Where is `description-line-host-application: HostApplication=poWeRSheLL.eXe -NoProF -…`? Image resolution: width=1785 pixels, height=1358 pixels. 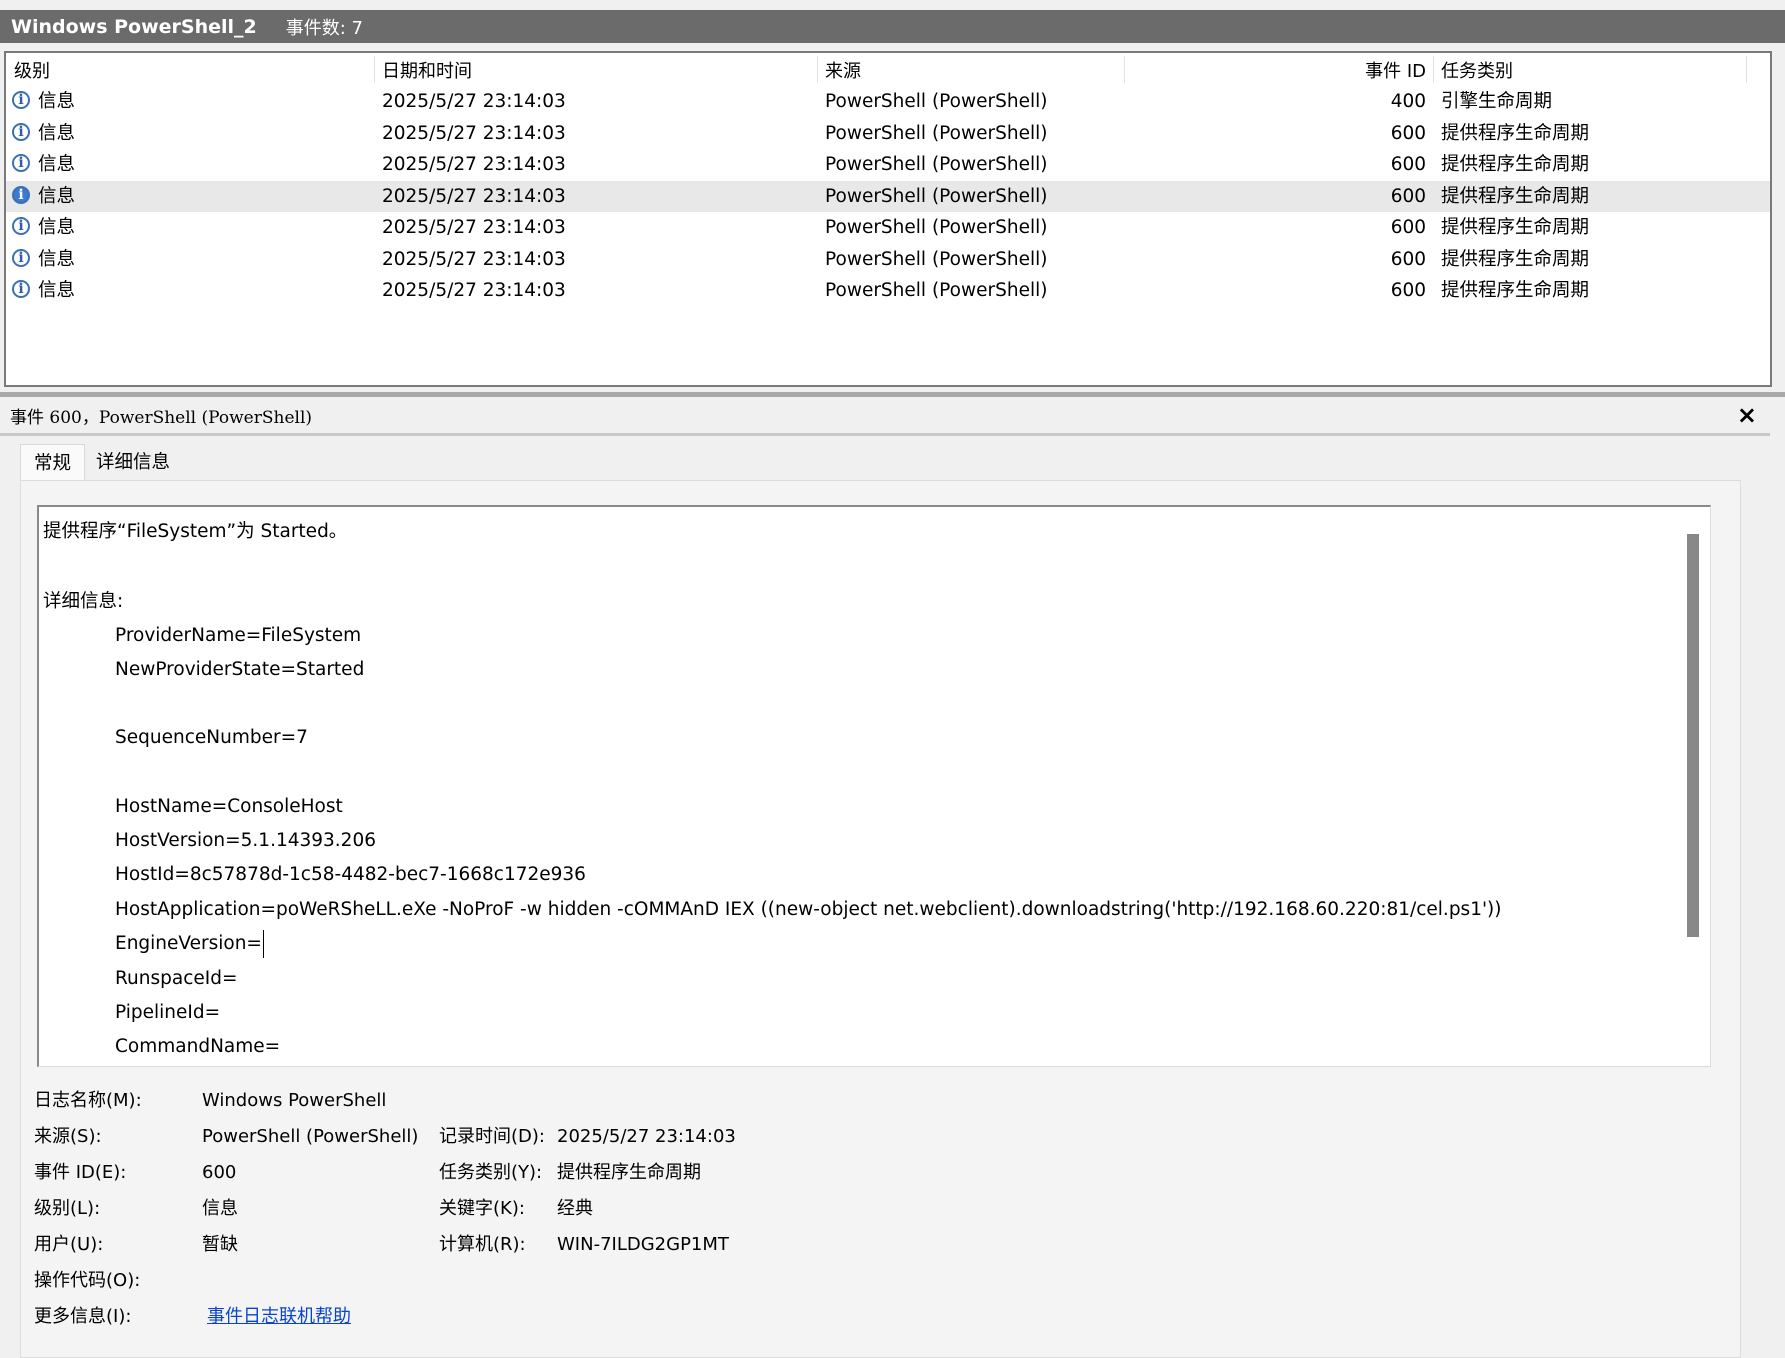
description-line-host-application: HostApplication=poWeRSheLL.eXe -NoProF -… is located at coordinates (808, 909).